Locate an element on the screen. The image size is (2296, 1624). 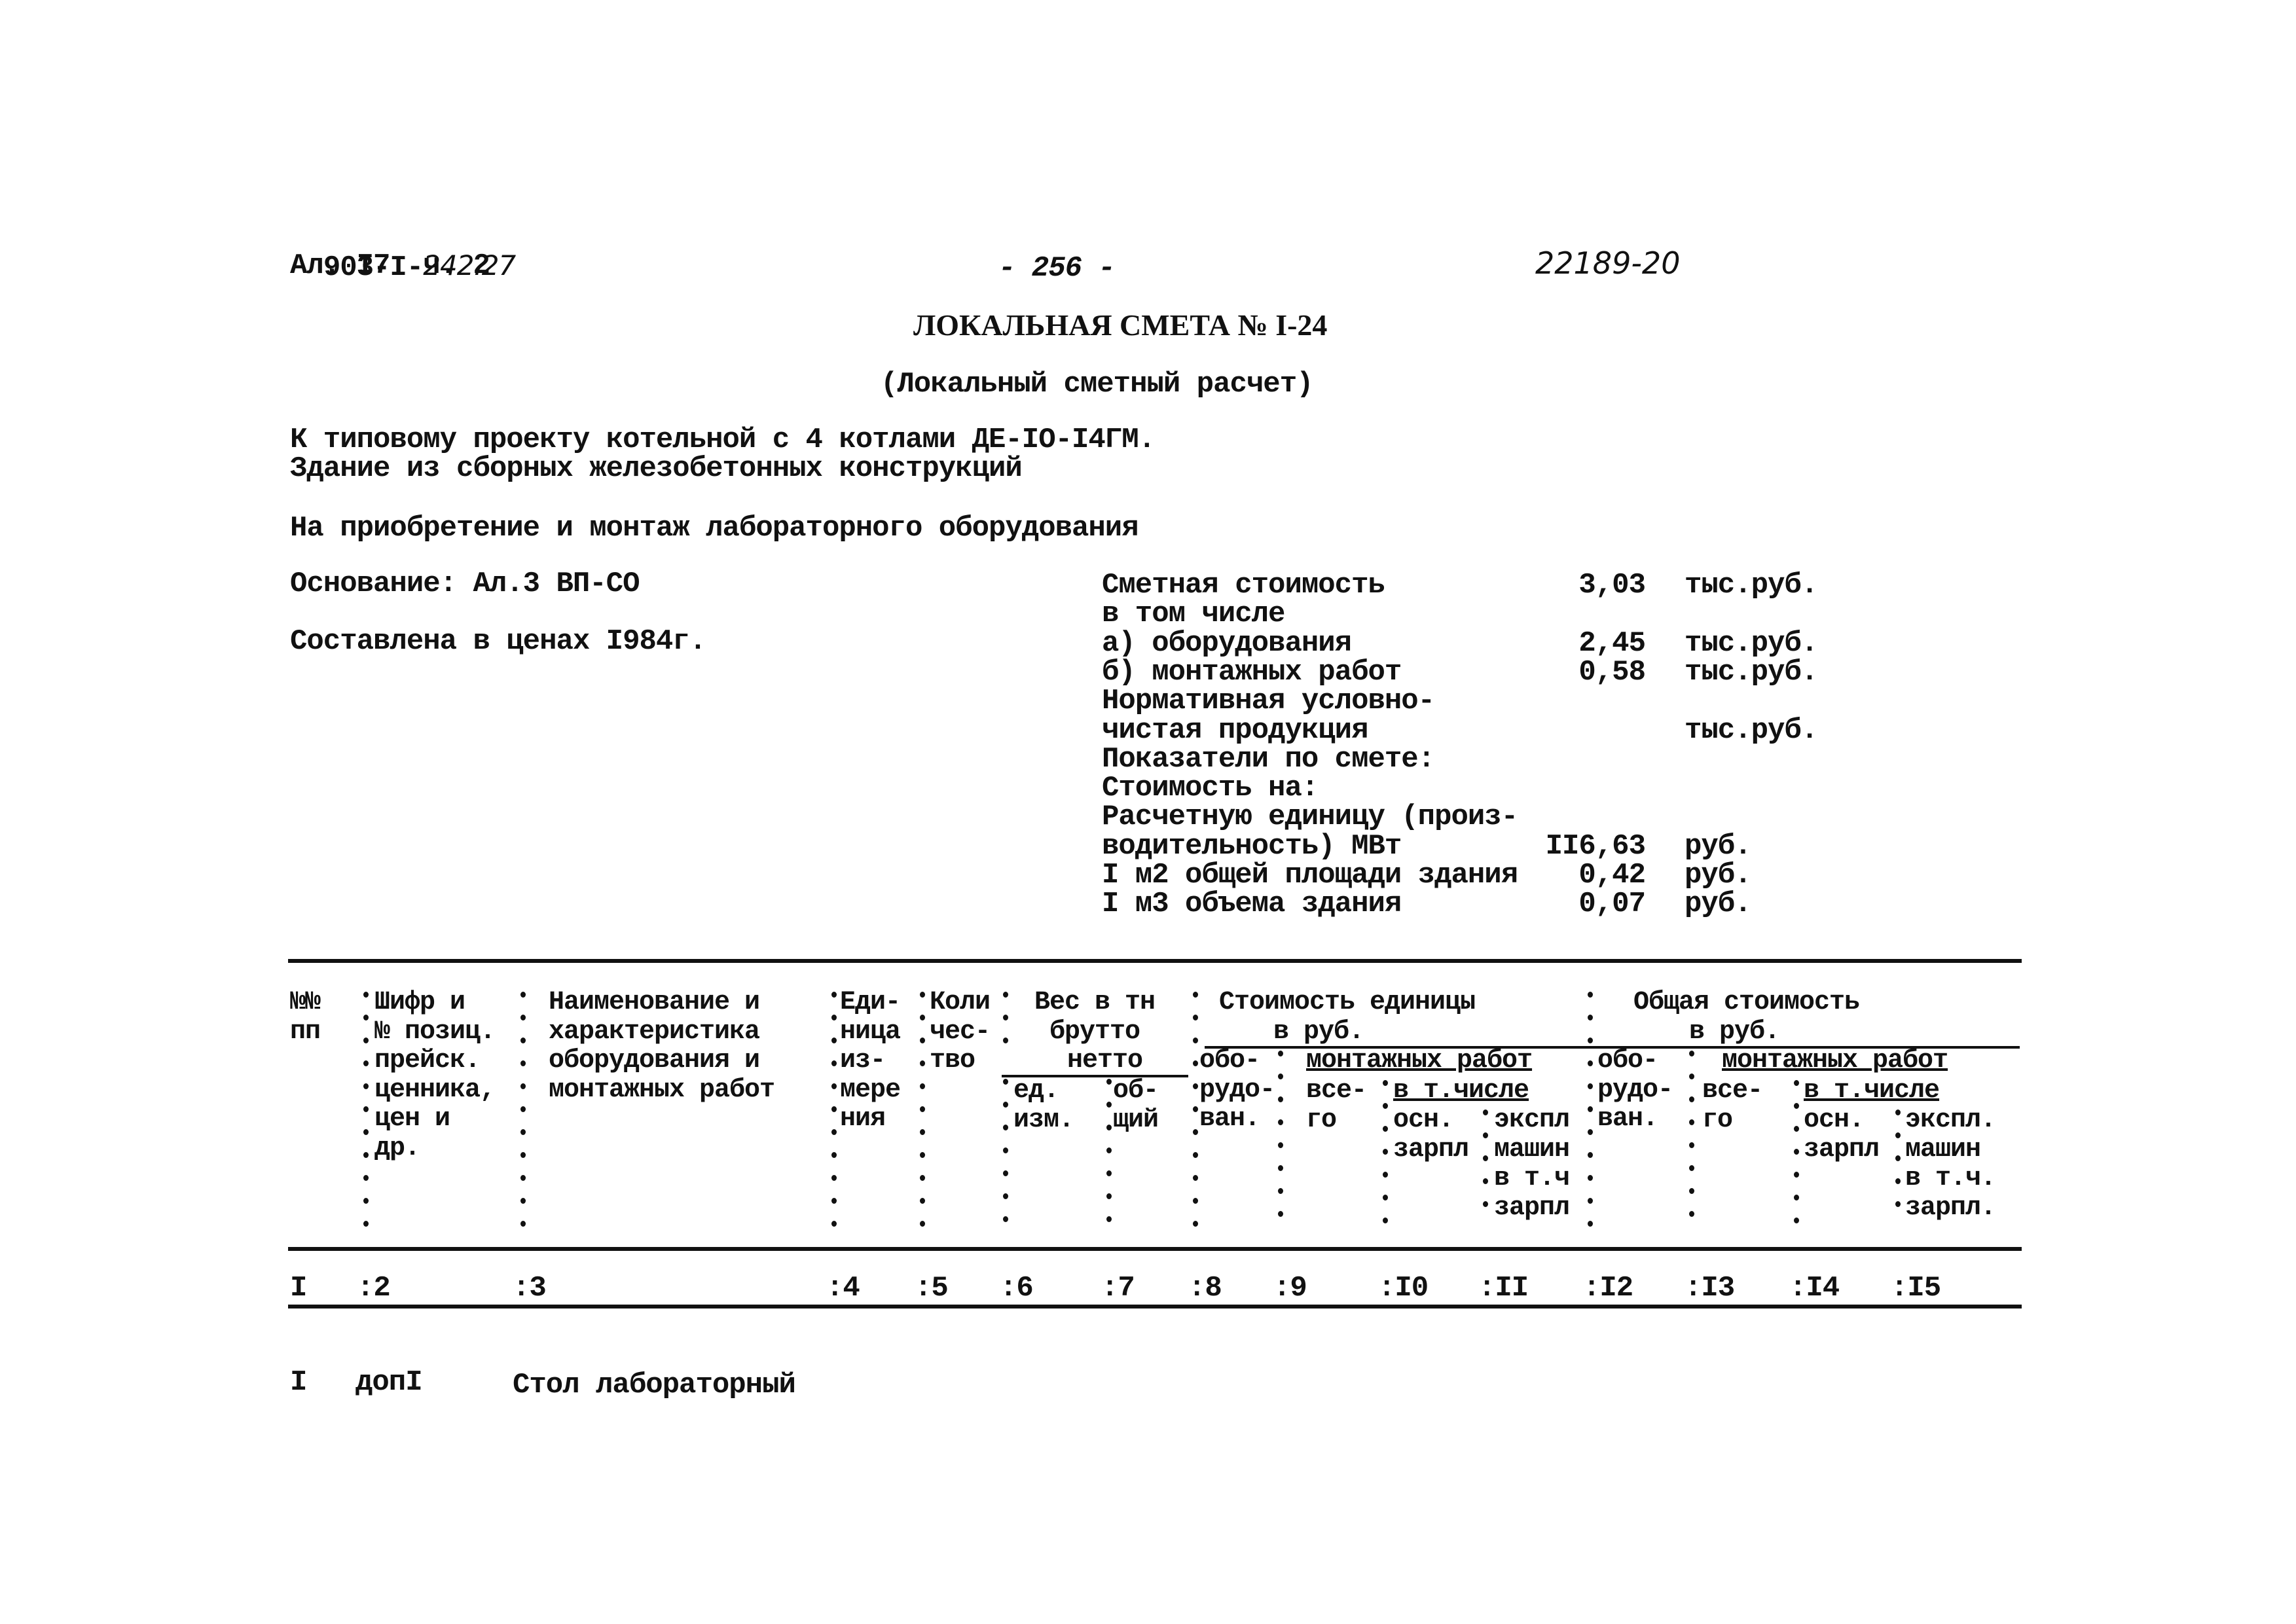
summary-row: Расчетную единицу (произ- is located at coordinates (1478, 817).